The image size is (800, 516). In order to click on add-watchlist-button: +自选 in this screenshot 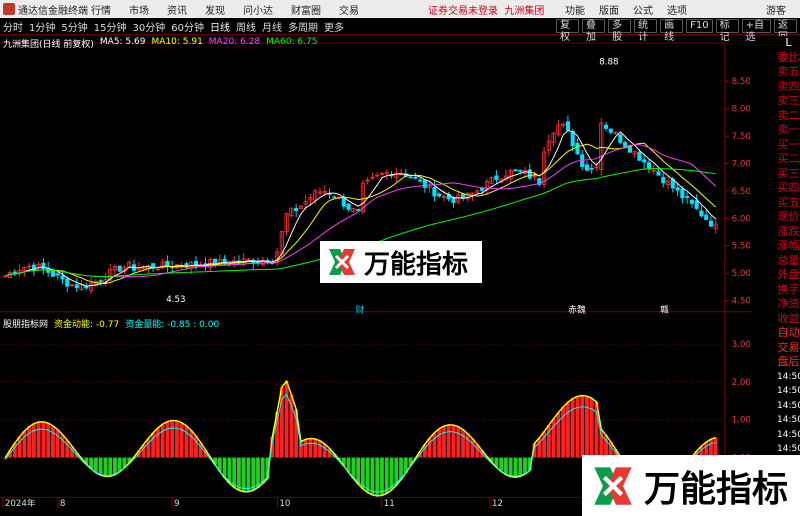, I will do `click(756, 31)`.